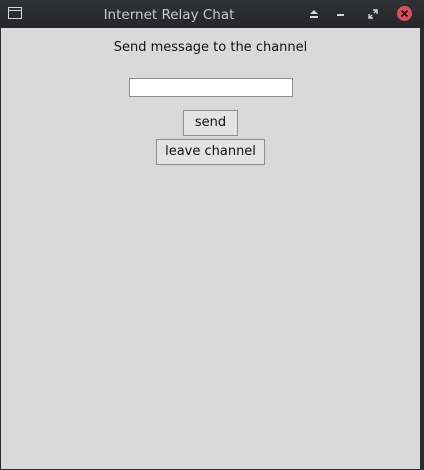  What do you see at coordinates (210, 47) in the screenshot?
I see `send-message-prompt: Send message to the channel` at bounding box center [210, 47].